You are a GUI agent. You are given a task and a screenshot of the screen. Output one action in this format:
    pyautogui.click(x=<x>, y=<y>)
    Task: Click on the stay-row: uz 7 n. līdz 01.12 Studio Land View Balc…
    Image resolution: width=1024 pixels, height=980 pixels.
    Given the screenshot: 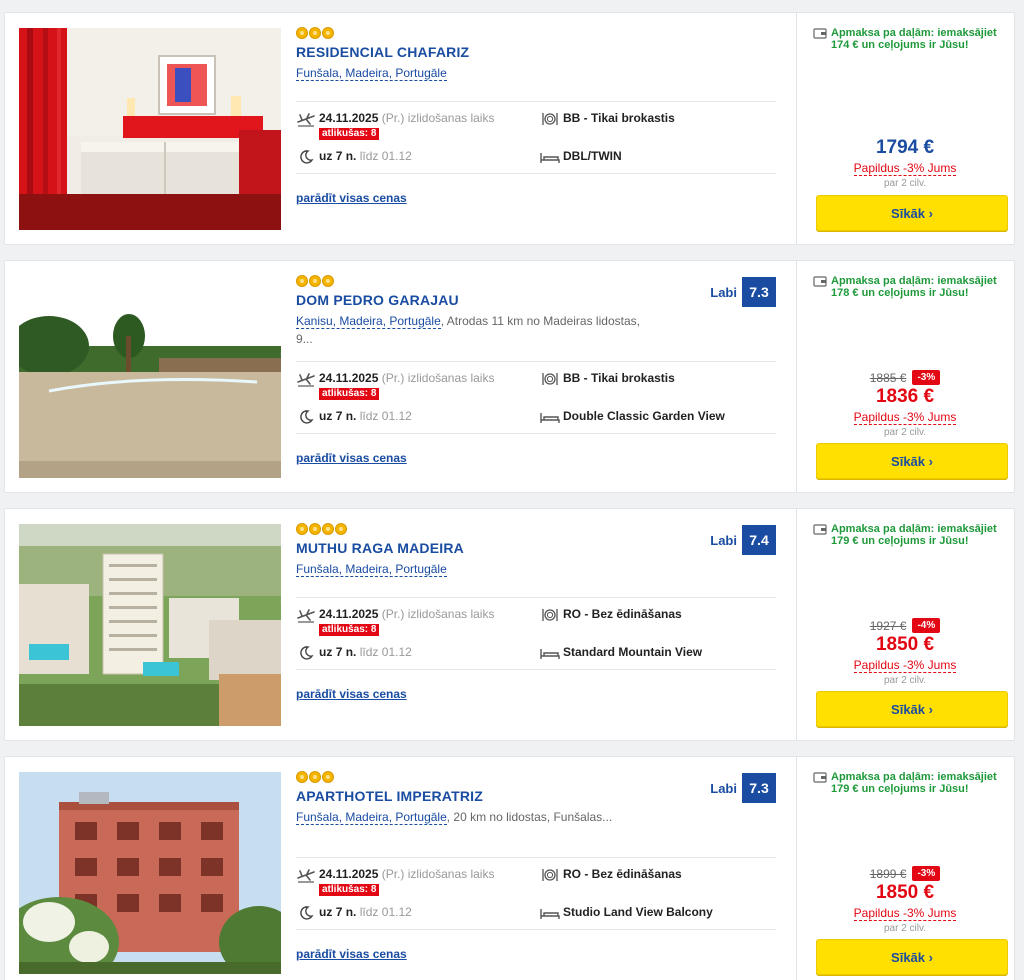 What is the action you would take?
    pyautogui.click(x=536, y=915)
    